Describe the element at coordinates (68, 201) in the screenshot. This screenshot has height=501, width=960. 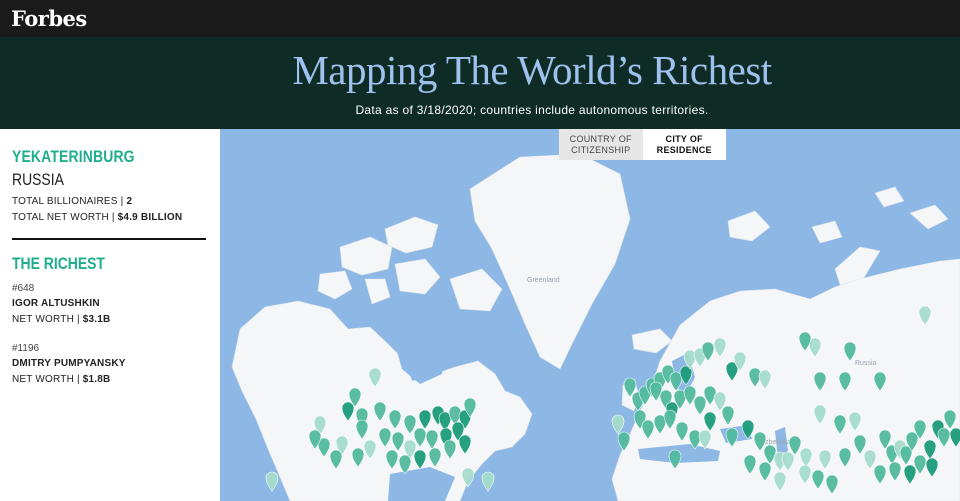
I see `total-billionaires-label: TOTAL BILLIONAIRES |` at that location.